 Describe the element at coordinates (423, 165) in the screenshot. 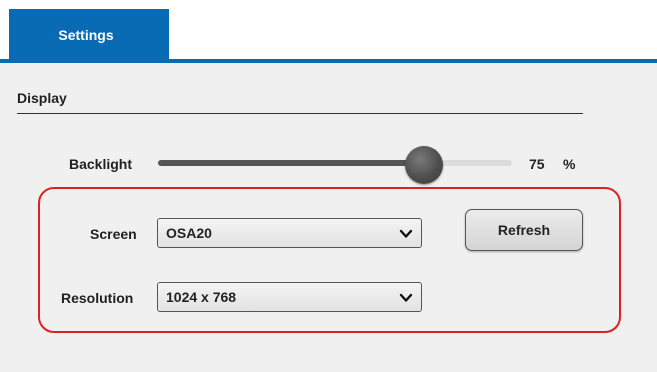

I see `backlight-slider-thumb` at that location.